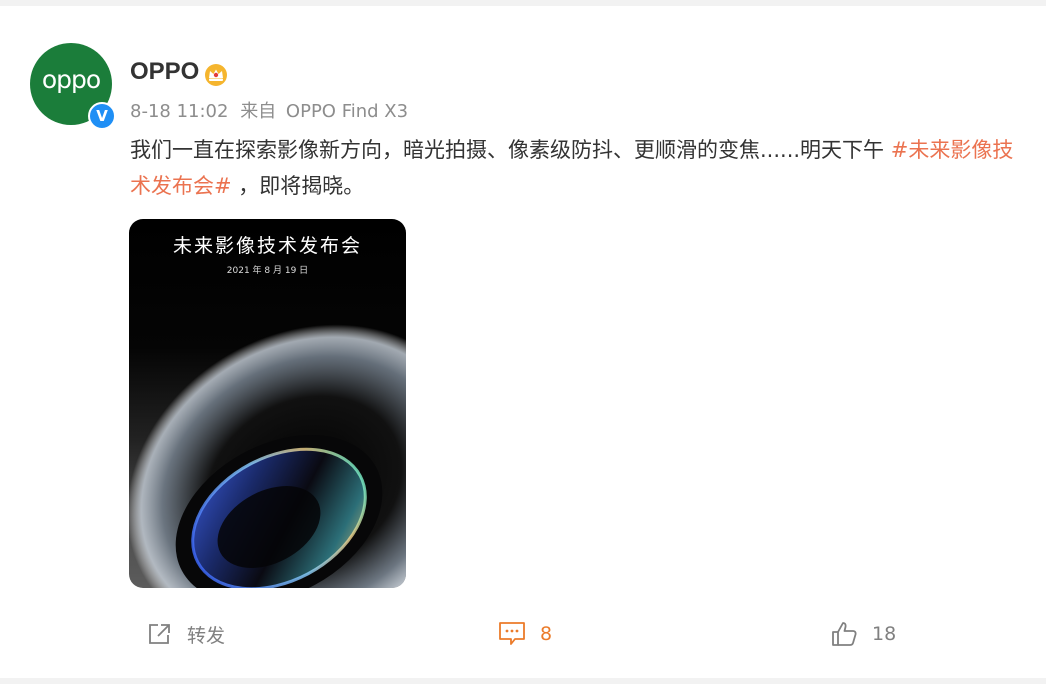 This screenshot has height=684, width=1046. What do you see at coordinates (298, 186) in the screenshot?
I see `post-text-after: ，即将揭晓。` at bounding box center [298, 186].